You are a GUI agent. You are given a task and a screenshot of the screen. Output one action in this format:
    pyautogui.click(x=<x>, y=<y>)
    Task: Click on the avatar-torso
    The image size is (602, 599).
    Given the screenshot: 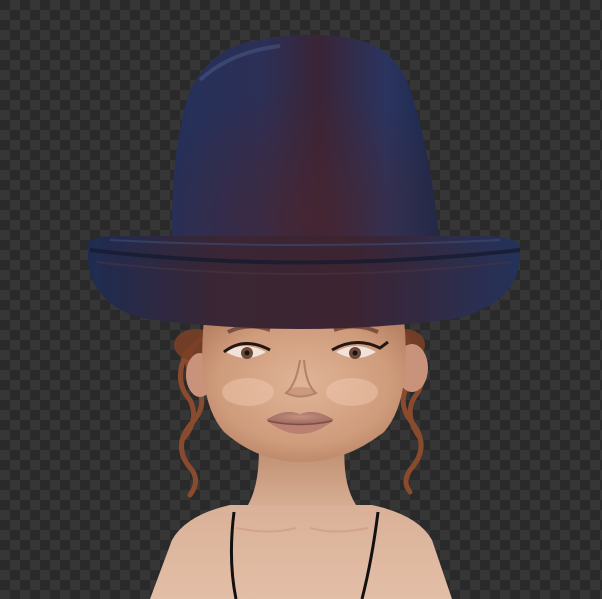 What is the action you would take?
    pyautogui.click(x=301, y=552)
    